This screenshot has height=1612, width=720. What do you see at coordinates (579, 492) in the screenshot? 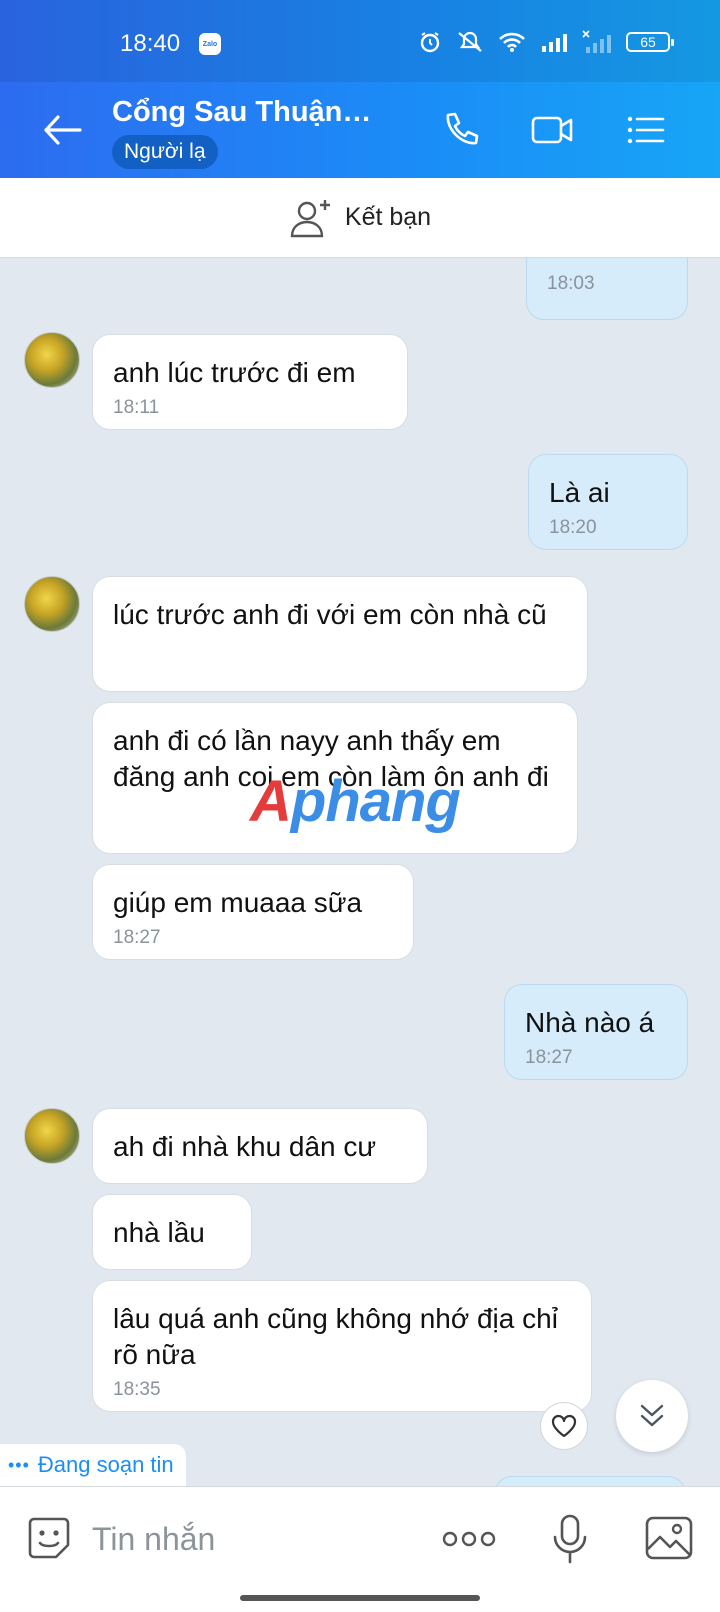
I see `message-text: Là ai` at bounding box center [579, 492].